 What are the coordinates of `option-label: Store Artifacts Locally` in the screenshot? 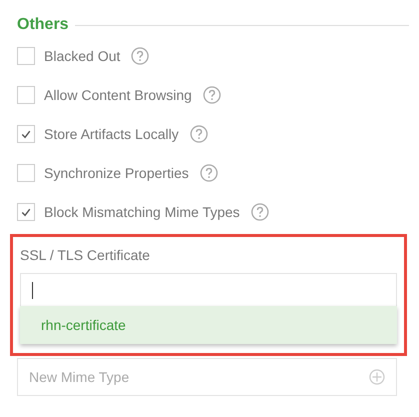 It's located at (111, 134).